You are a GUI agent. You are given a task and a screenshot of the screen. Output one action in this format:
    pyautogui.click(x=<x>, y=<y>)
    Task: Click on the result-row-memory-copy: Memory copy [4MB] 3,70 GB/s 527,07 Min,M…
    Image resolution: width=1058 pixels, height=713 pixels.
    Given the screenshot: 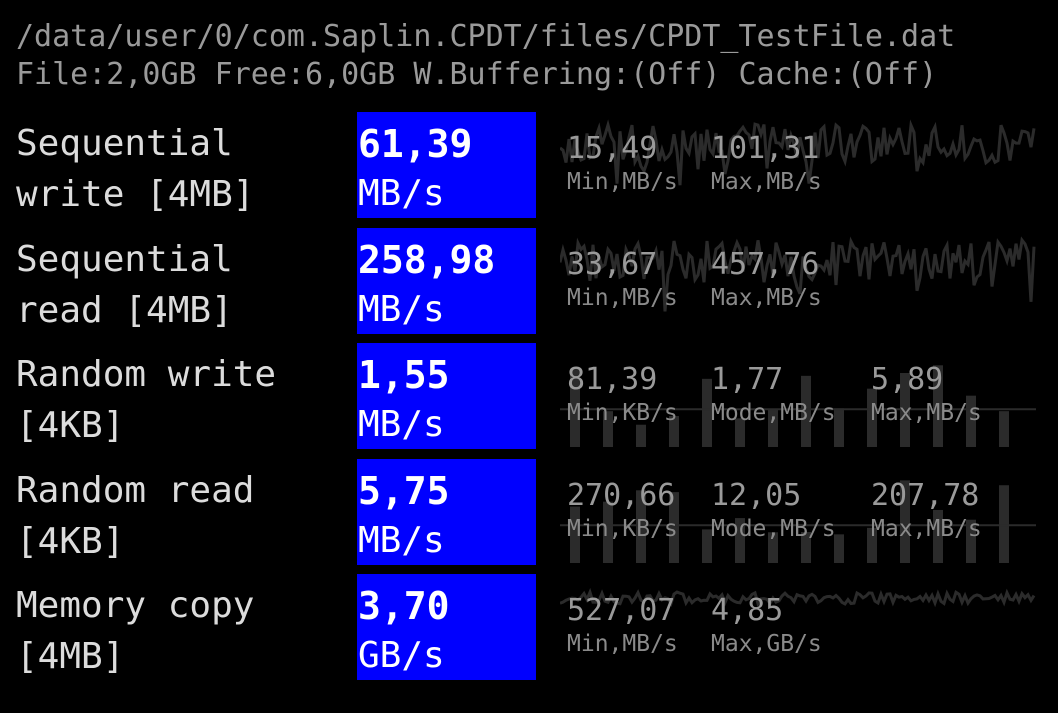 What is the action you would take?
    pyautogui.click(x=529, y=627)
    